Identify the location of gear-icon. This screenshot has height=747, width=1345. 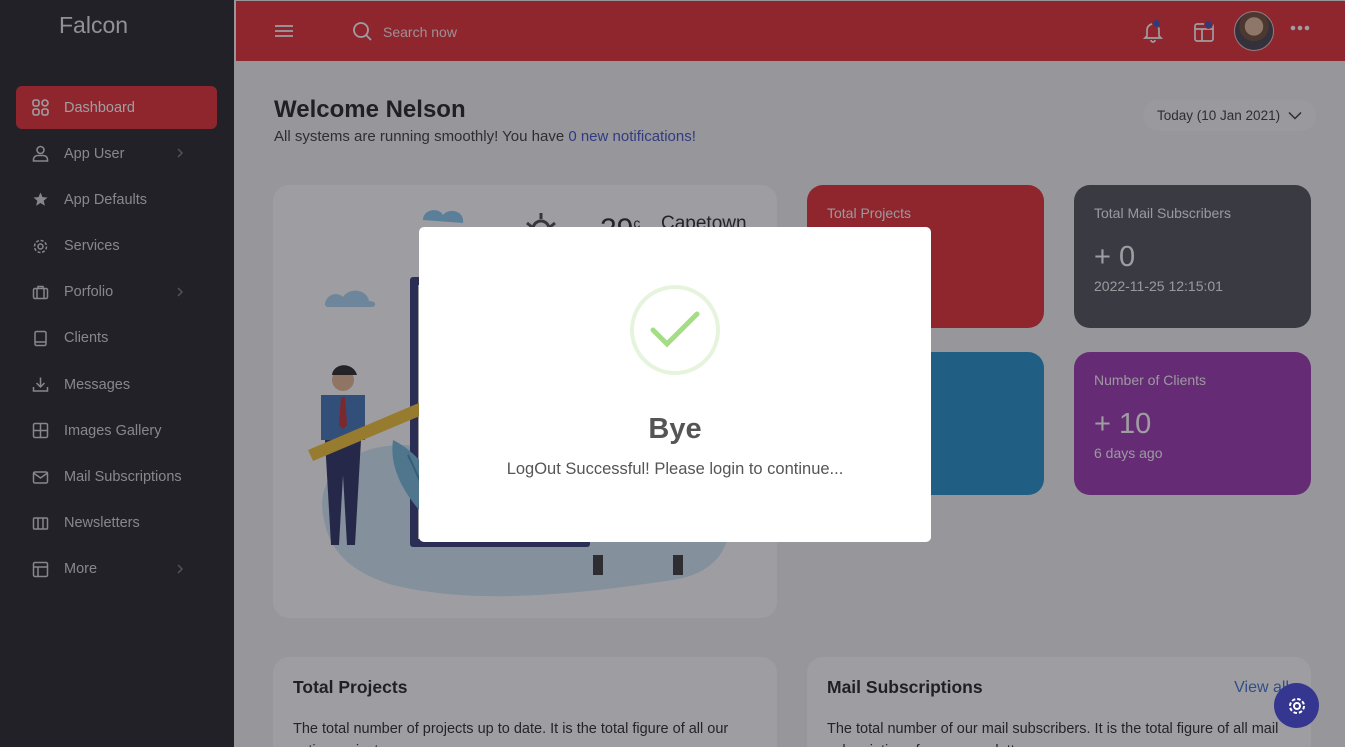
(1296, 705).